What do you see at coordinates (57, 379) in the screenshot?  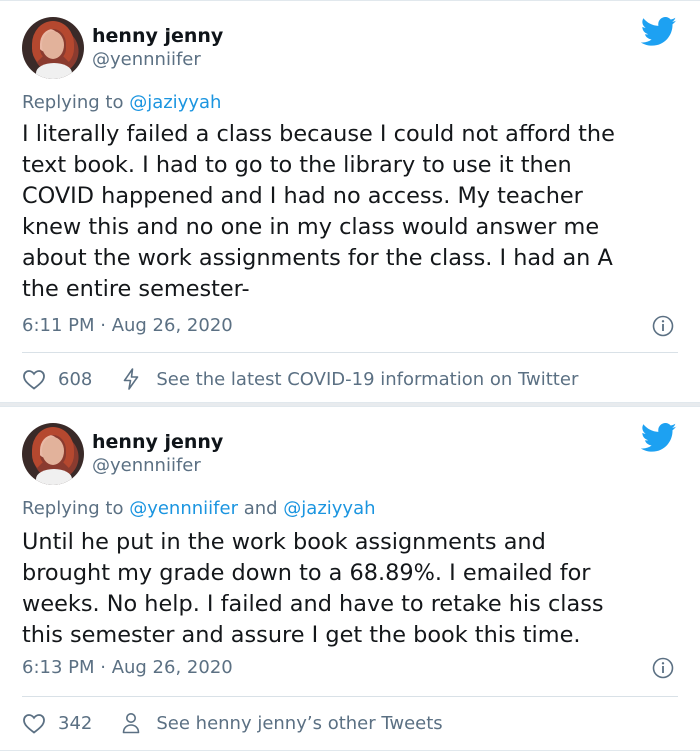 I see `like-button: 608` at bounding box center [57, 379].